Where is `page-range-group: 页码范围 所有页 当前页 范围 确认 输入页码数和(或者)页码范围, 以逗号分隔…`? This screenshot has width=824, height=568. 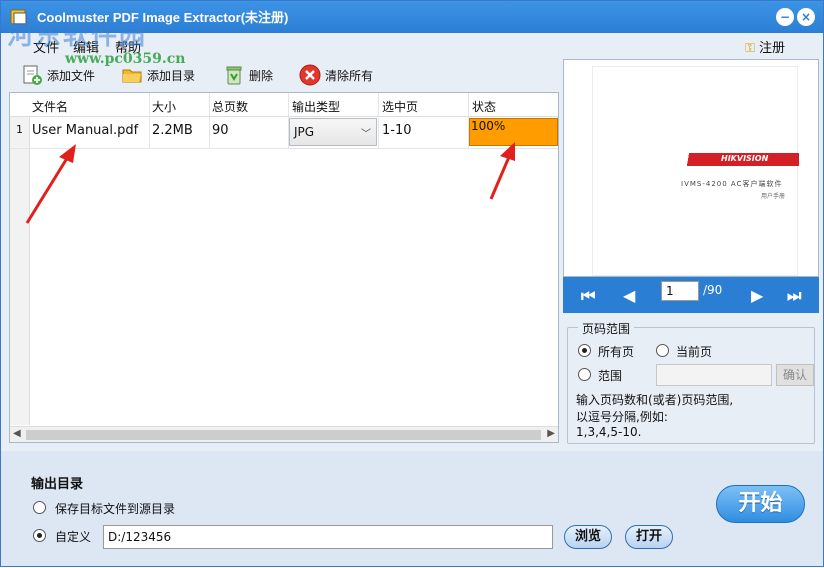
page-range-group: 页码范围 所有页 当前页 范围 确认 输入页码数和(或者)页码范围, 以逗号分隔… is located at coordinates (691, 382).